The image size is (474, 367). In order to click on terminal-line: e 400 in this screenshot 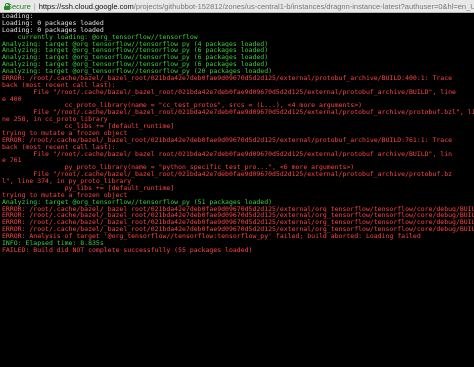, I will do `click(12, 99)`.